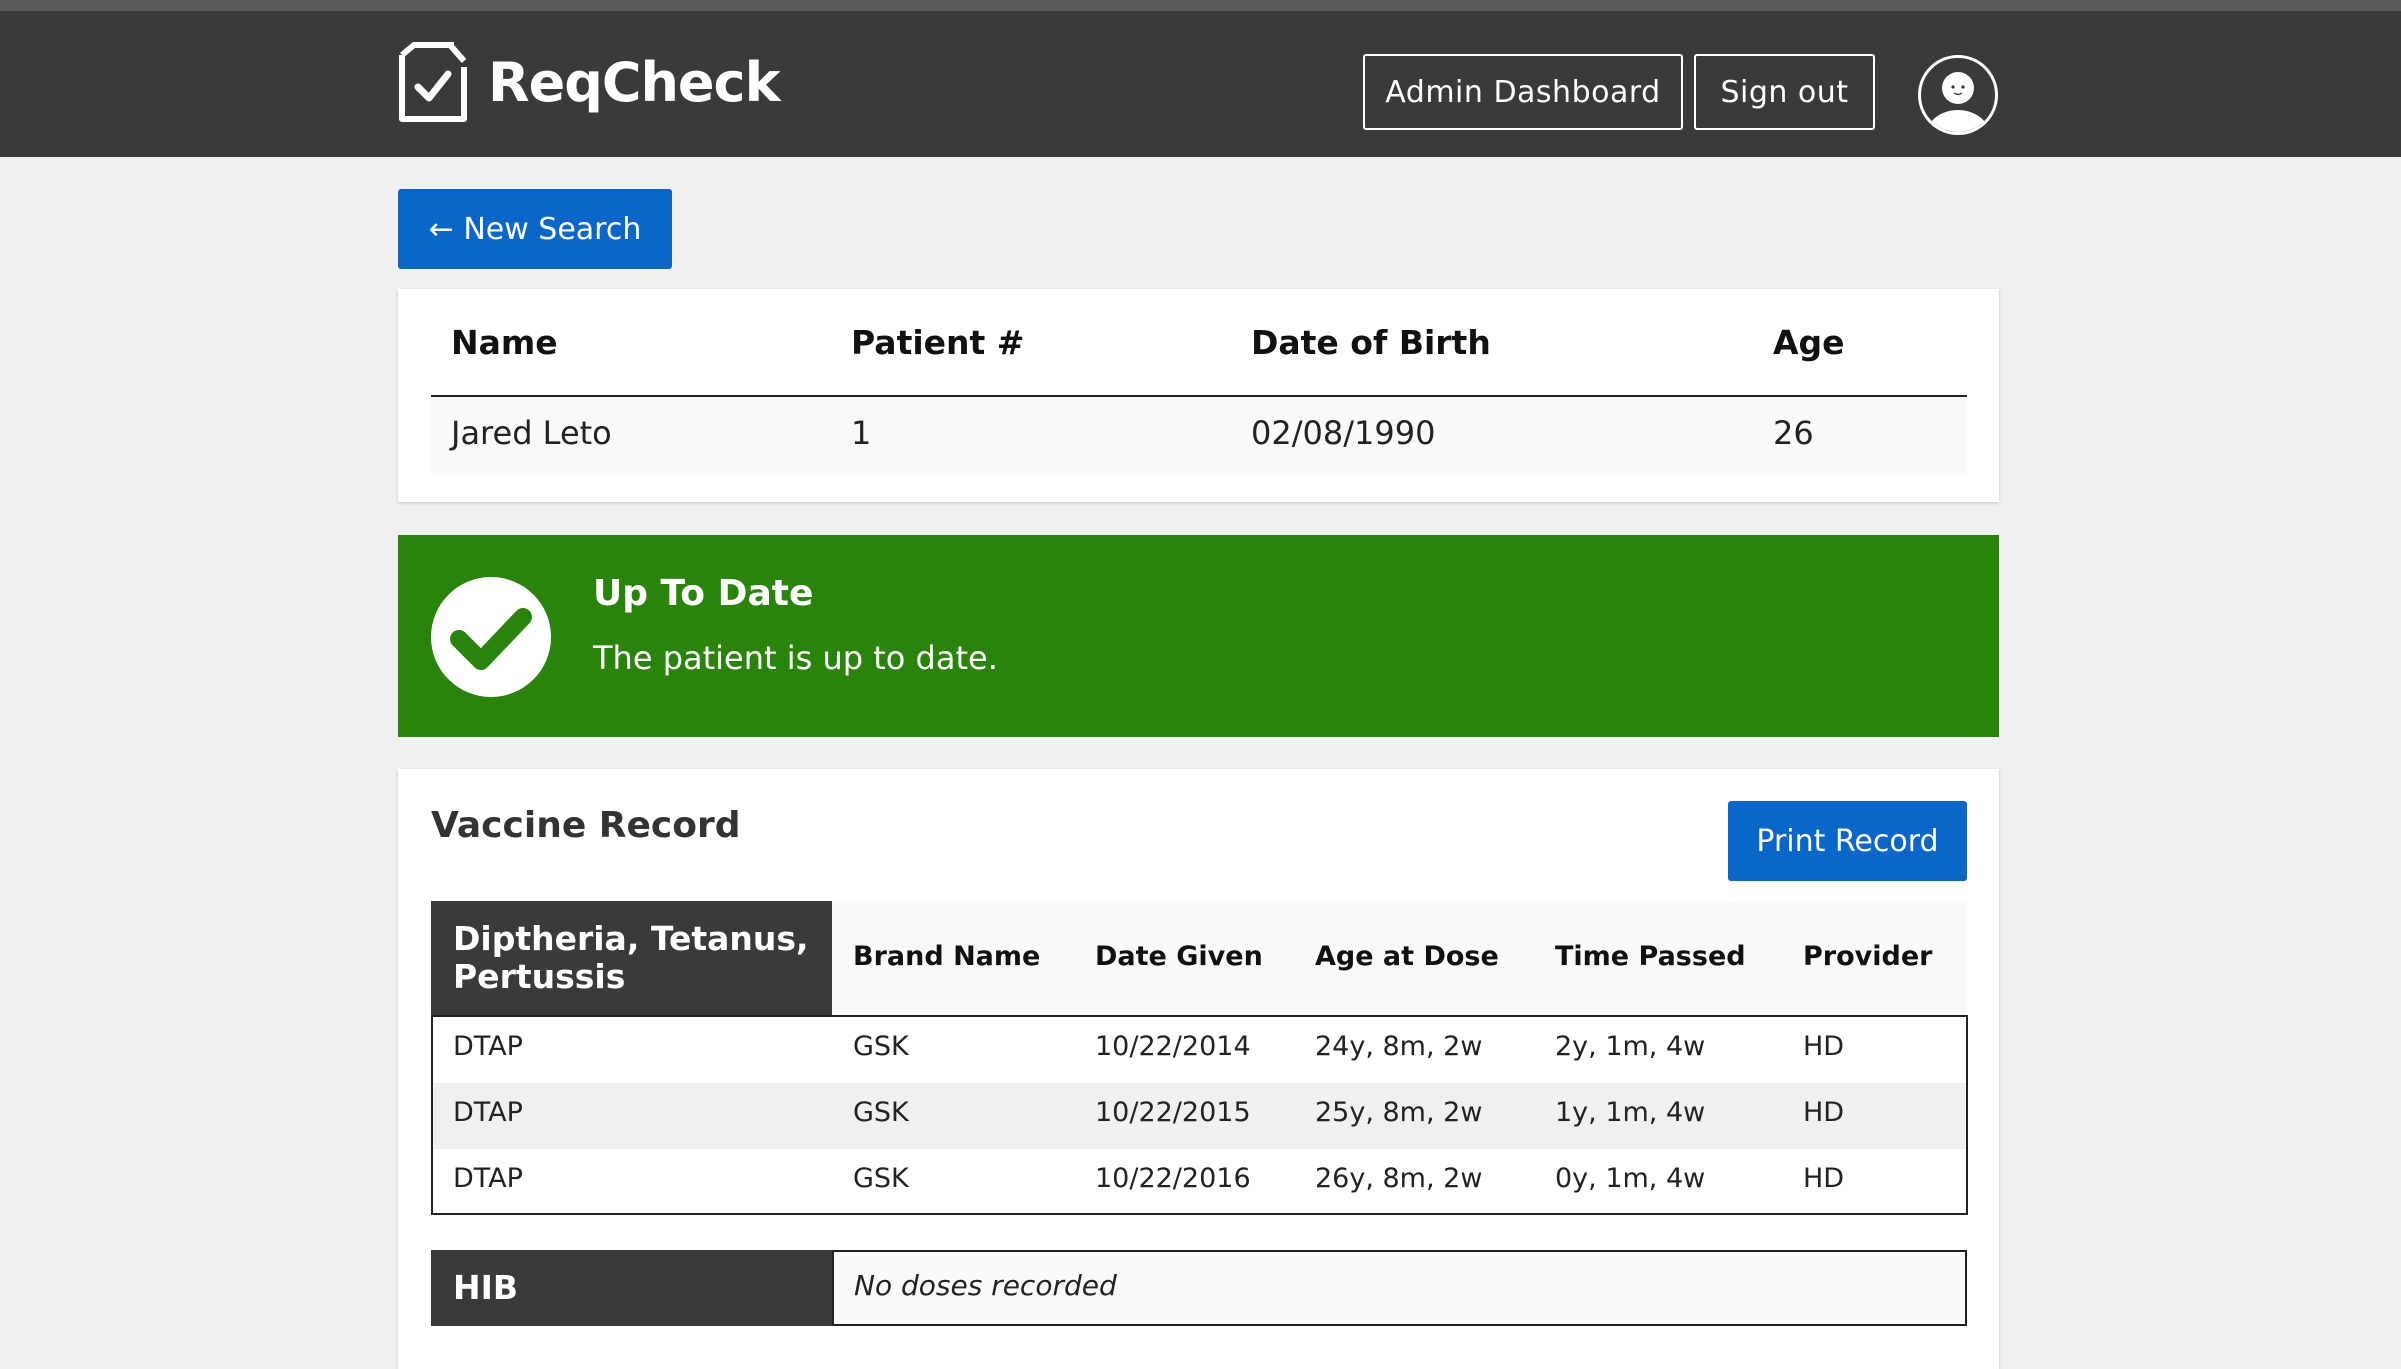 The height and width of the screenshot is (1369, 2401). I want to click on column-time-passed: Time Passed, so click(1650, 956).